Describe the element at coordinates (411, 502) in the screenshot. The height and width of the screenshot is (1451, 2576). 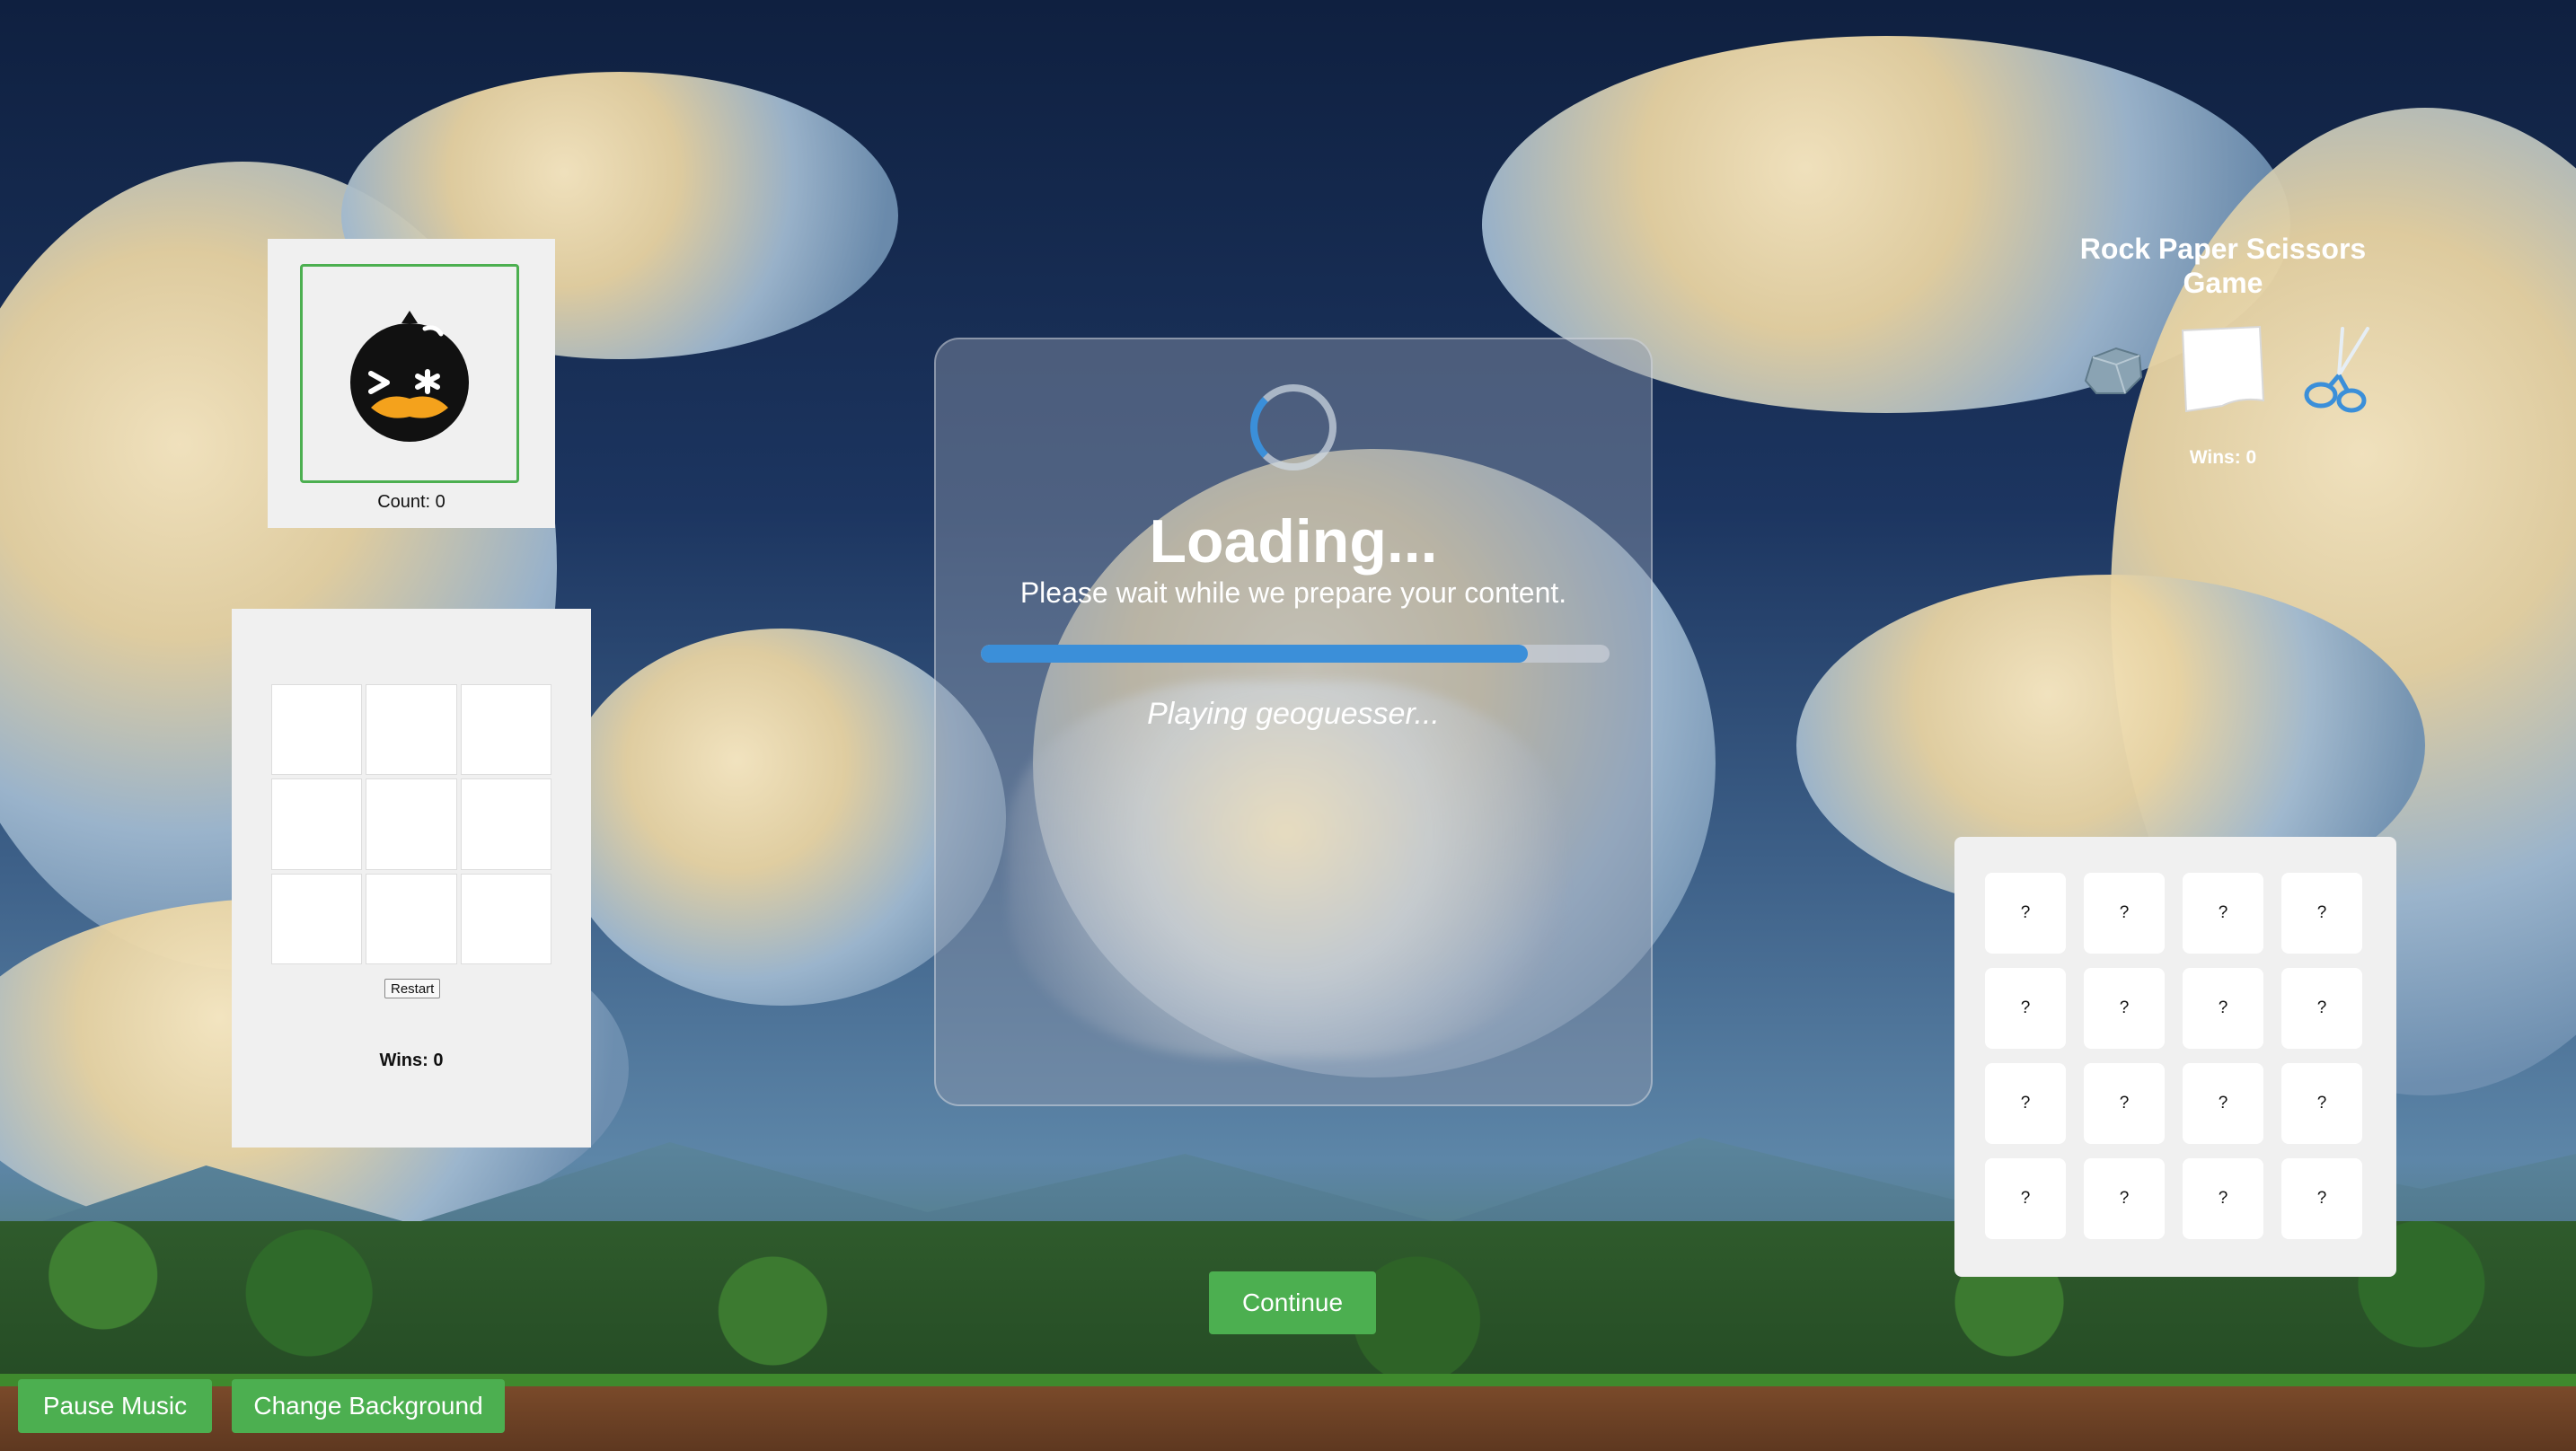
I see `pet-count-label: Count: 0` at that location.